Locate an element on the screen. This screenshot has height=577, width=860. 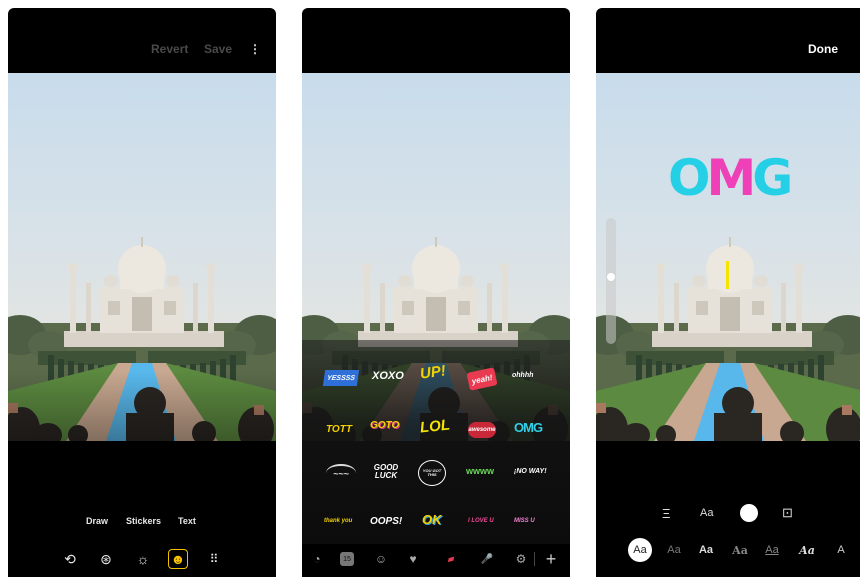
tool-bar: ⟲ ⊛ ☼ ☻ ⠿ is located at coordinates (142, 560).